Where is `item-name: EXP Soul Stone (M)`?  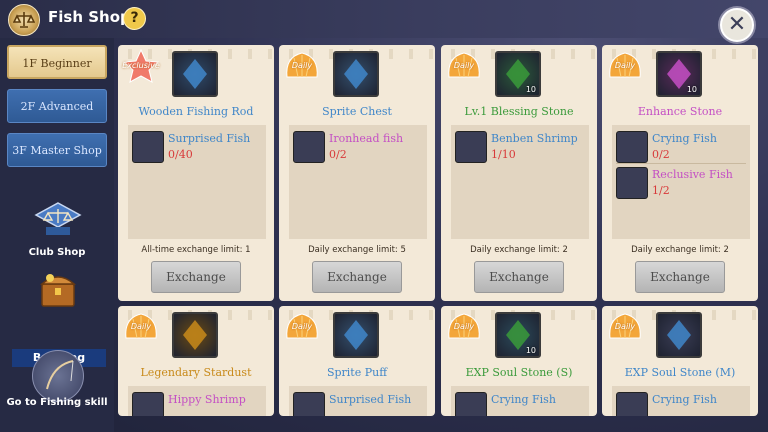
item-name: EXP Soul Stone (M) is located at coordinates (680, 372).